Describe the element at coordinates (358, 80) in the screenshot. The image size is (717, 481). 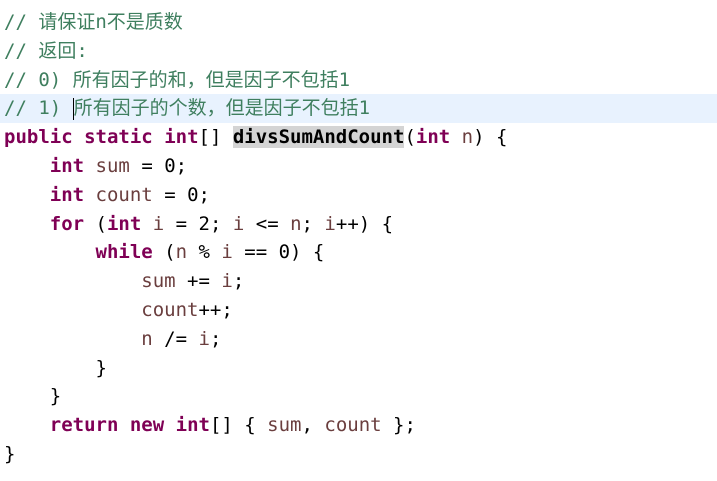
I see `code-line-3: // 0) 所有因子的和，但是因子不包括1` at that location.